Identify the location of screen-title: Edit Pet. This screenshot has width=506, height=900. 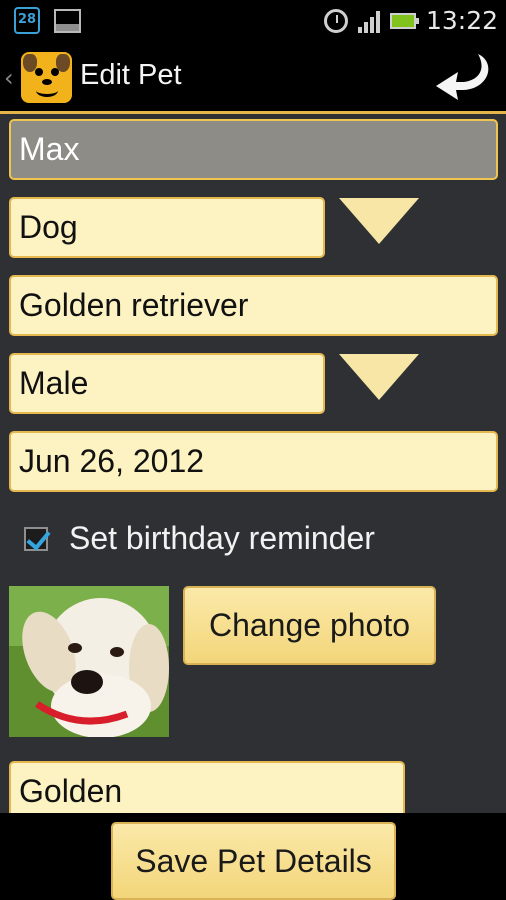
(131, 75).